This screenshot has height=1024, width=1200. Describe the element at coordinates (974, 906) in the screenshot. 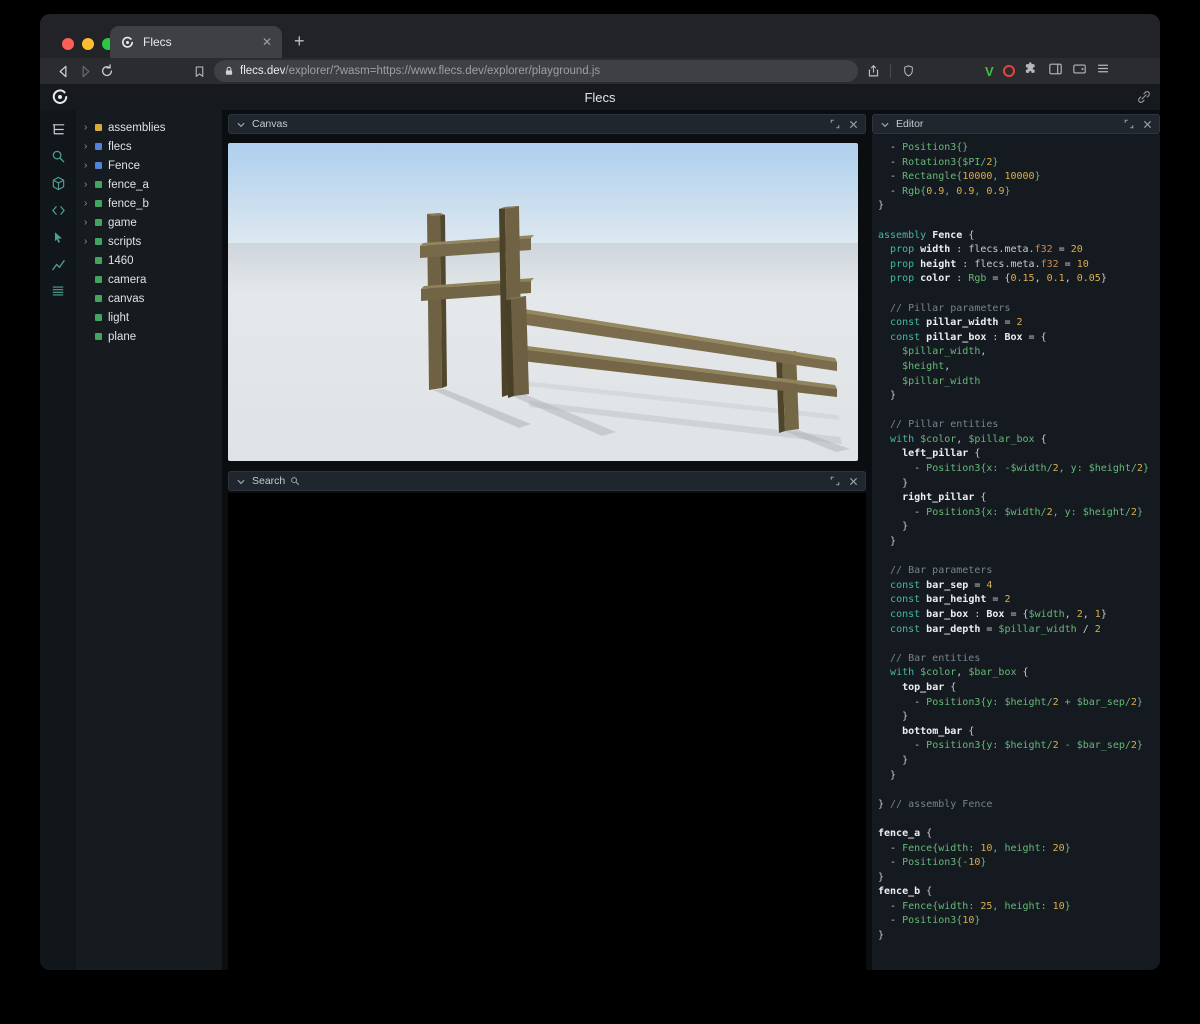

I see `code-line: - Fence{width: 25, height: 10}` at that location.